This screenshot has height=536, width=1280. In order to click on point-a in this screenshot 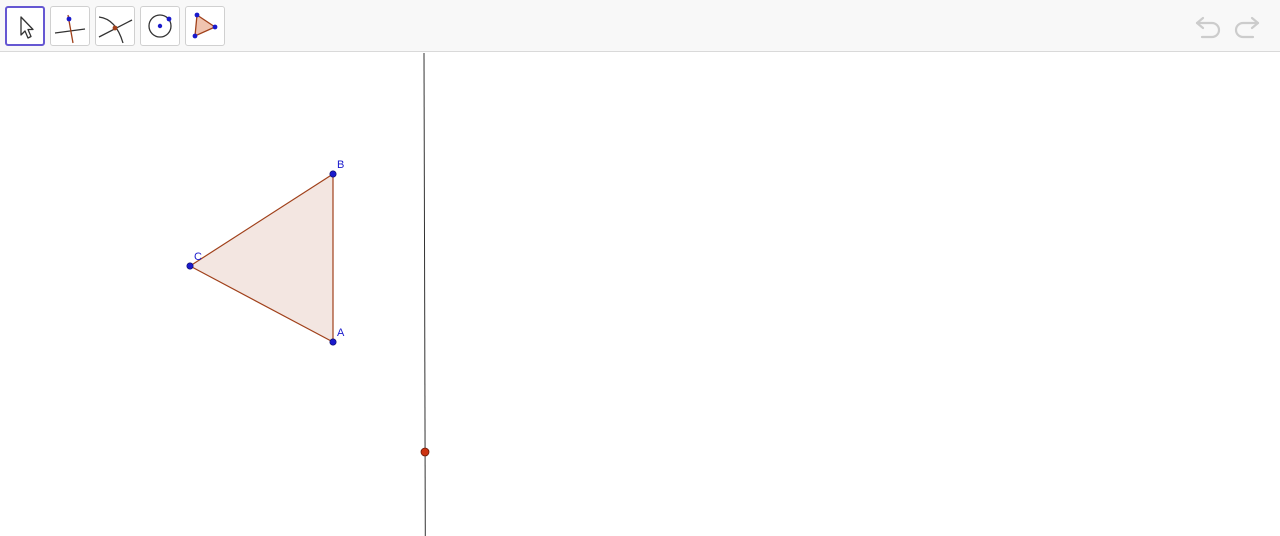, I will do `click(333, 342)`.